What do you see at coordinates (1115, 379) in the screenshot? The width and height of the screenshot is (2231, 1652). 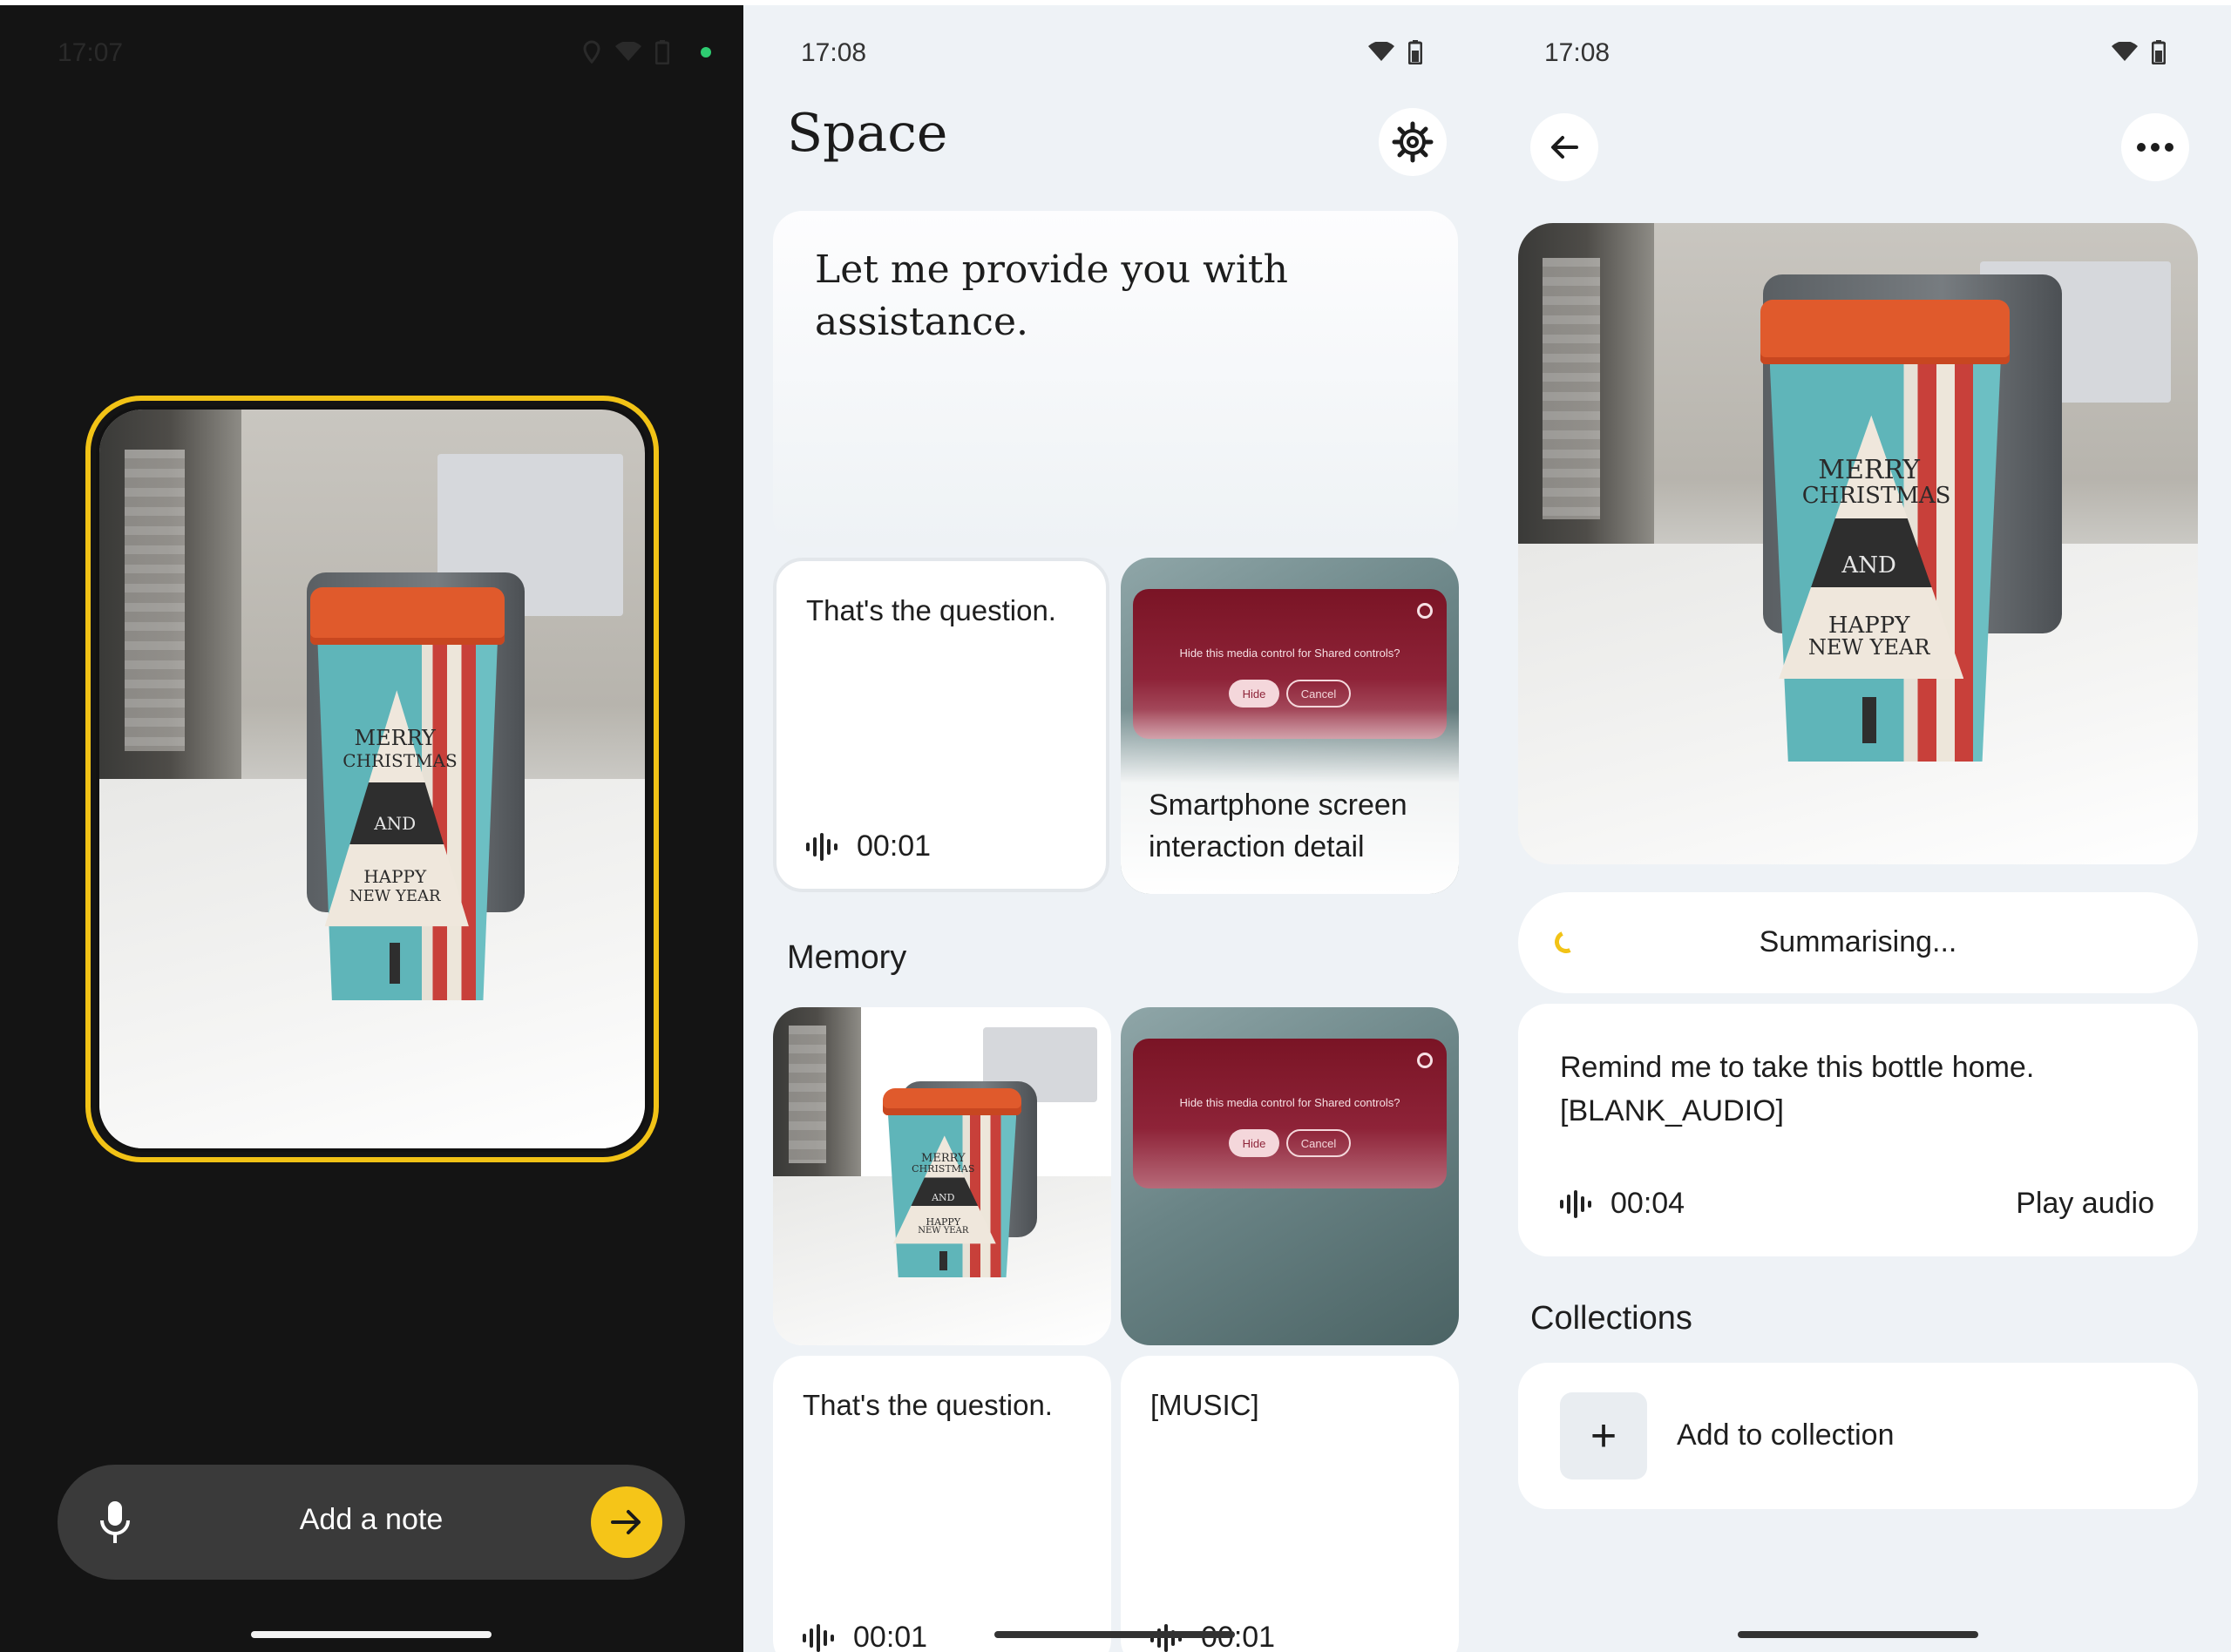 I see `assistant-message-card: Let me provide you with assistance.` at bounding box center [1115, 379].